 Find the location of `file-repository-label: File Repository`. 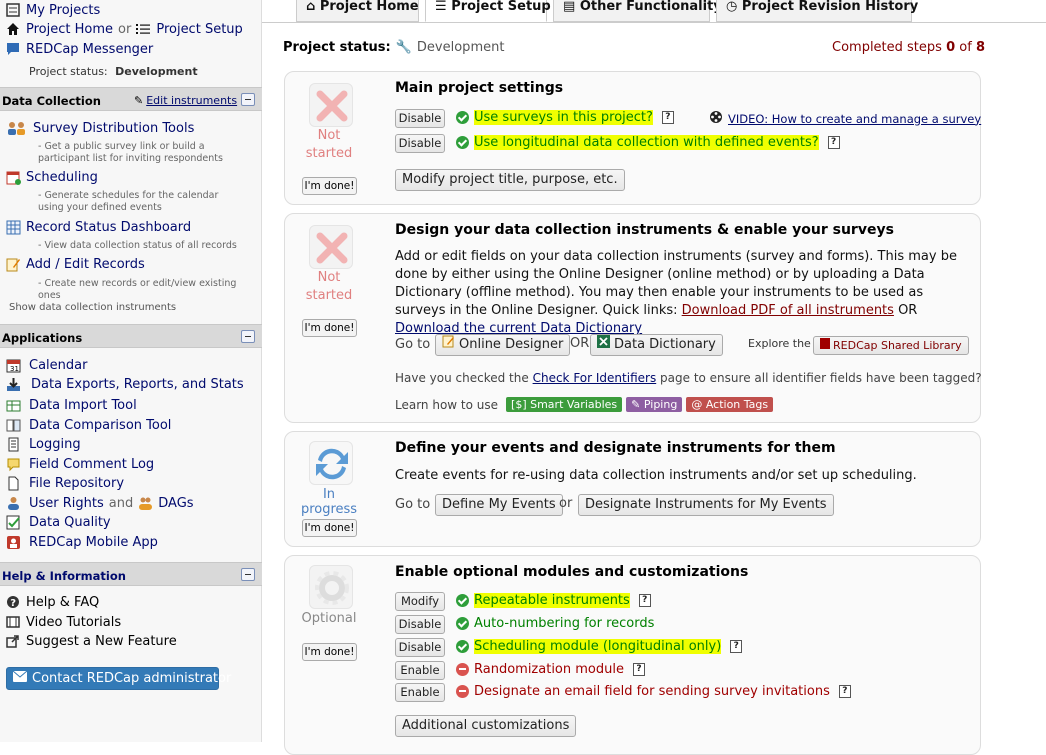

file-repository-label: File Repository is located at coordinates (76, 483).